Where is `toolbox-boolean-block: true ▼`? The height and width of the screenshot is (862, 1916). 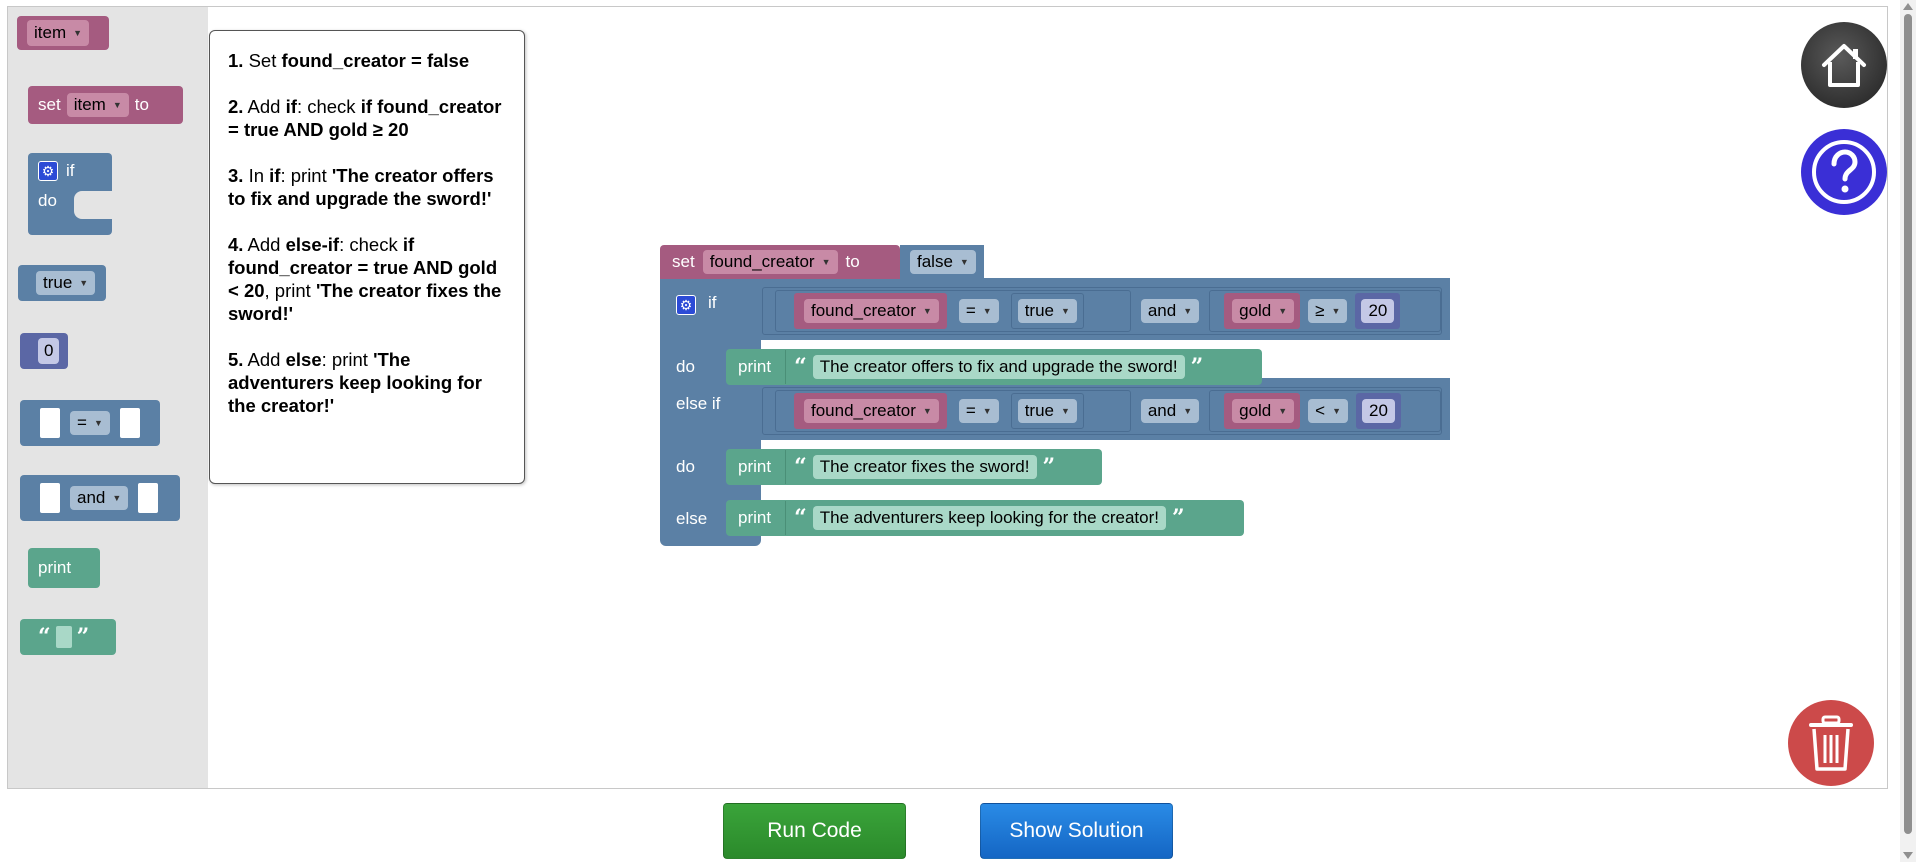
toolbox-boolean-block: true ▼ is located at coordinates (62, 283).